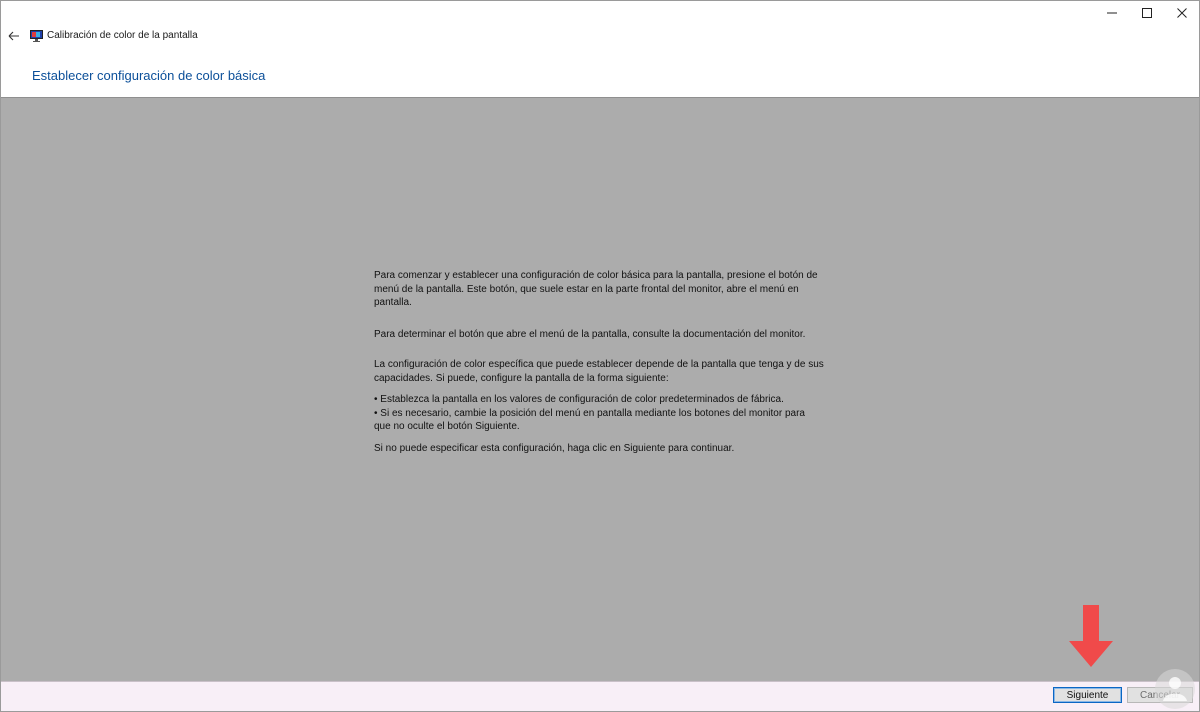 The height and width of the screenshot is (712, 1200). I want to click on close-button, so click(1181, 13).